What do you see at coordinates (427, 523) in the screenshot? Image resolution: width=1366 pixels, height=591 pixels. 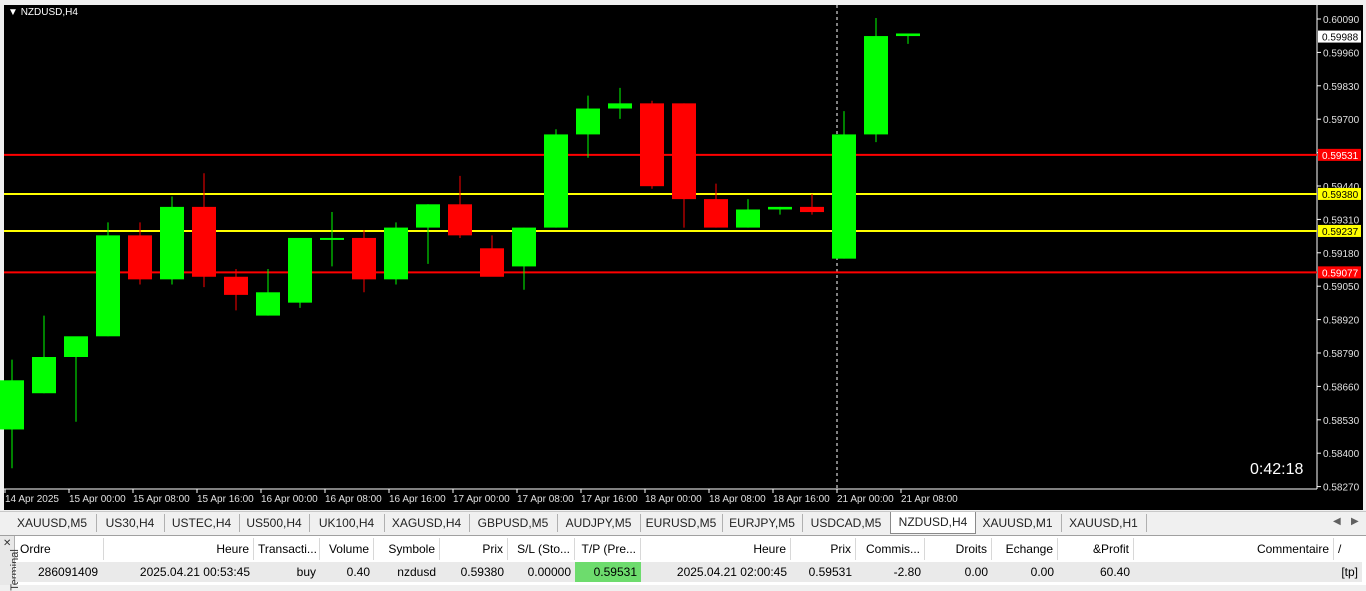 I see `chart-tab-xagusd-h4: XAGUSD,H4` at bounding box center [427, 523].